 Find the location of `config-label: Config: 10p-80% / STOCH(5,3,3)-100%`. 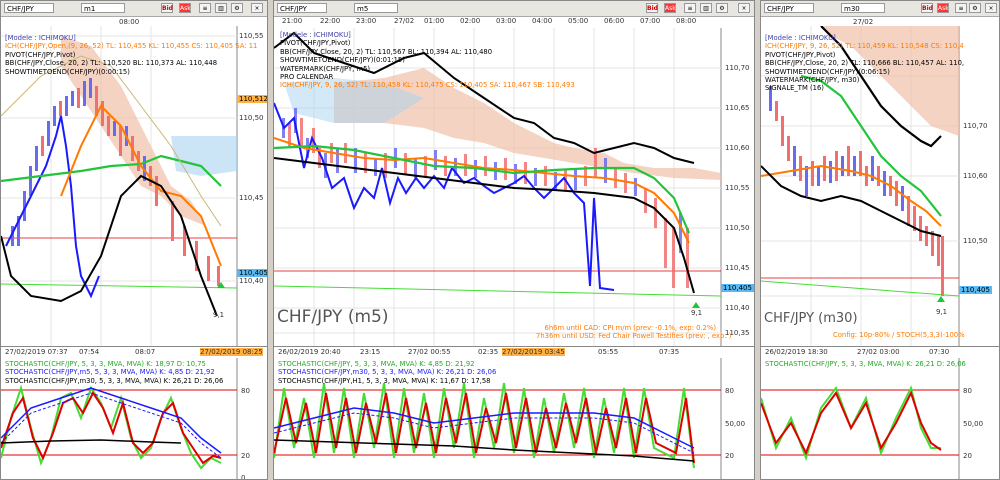

config-label: Config: 10p-80% / STOCH(5,3,3)-100% is located at coordinates (899, 335).